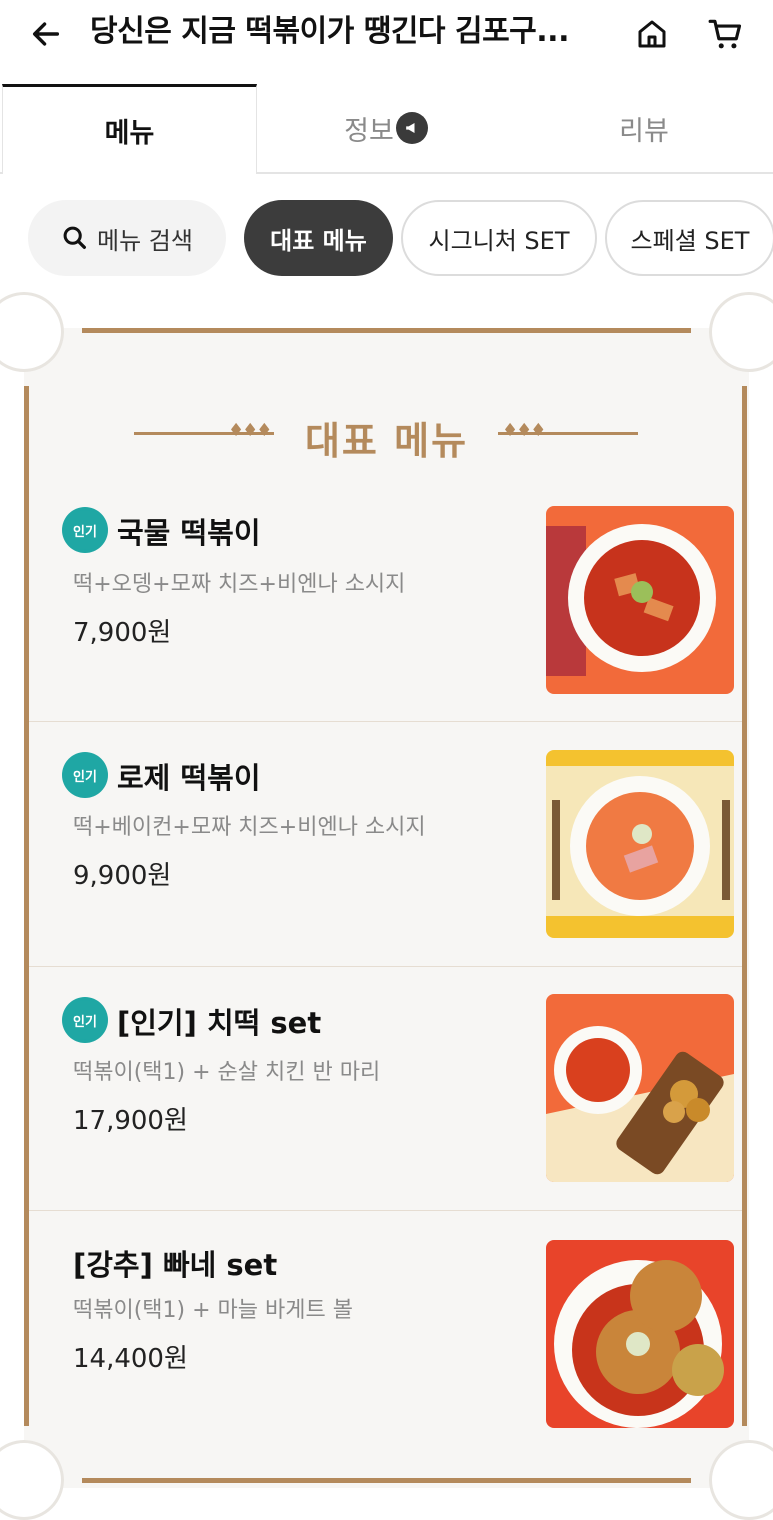 This screenshot has width=773, height=1520. What do you see at coordinates (239, 584) in the screenshot?
I see `menu-item-description: 떡+오뎅+모짜 치즈+비엔나 소시지` at bounding box center [239, 584].